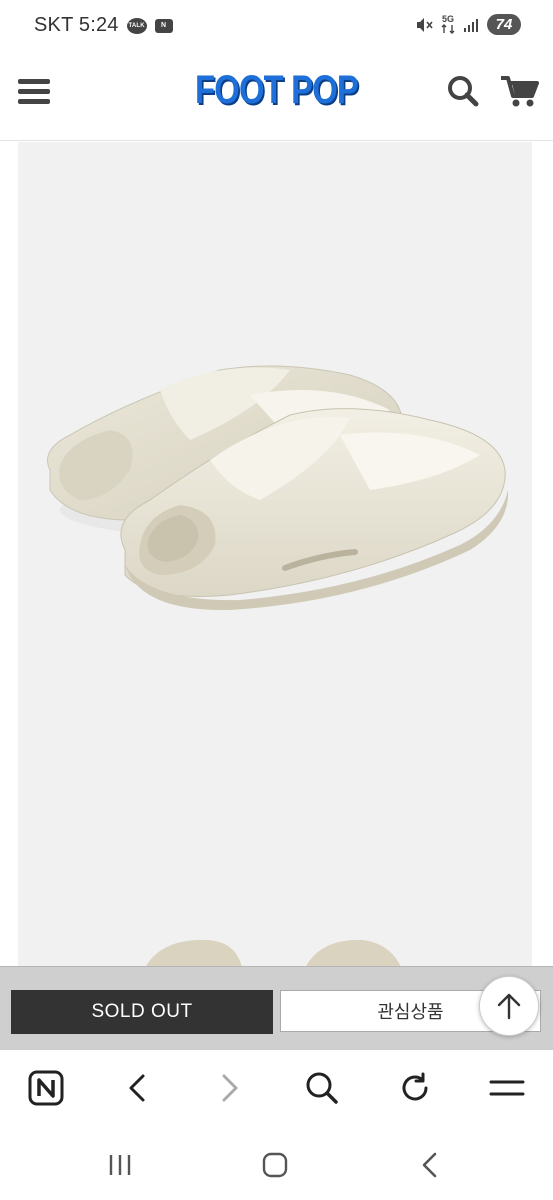  I want to click on carrier-time: SKT 5:24, so click(76, 25).